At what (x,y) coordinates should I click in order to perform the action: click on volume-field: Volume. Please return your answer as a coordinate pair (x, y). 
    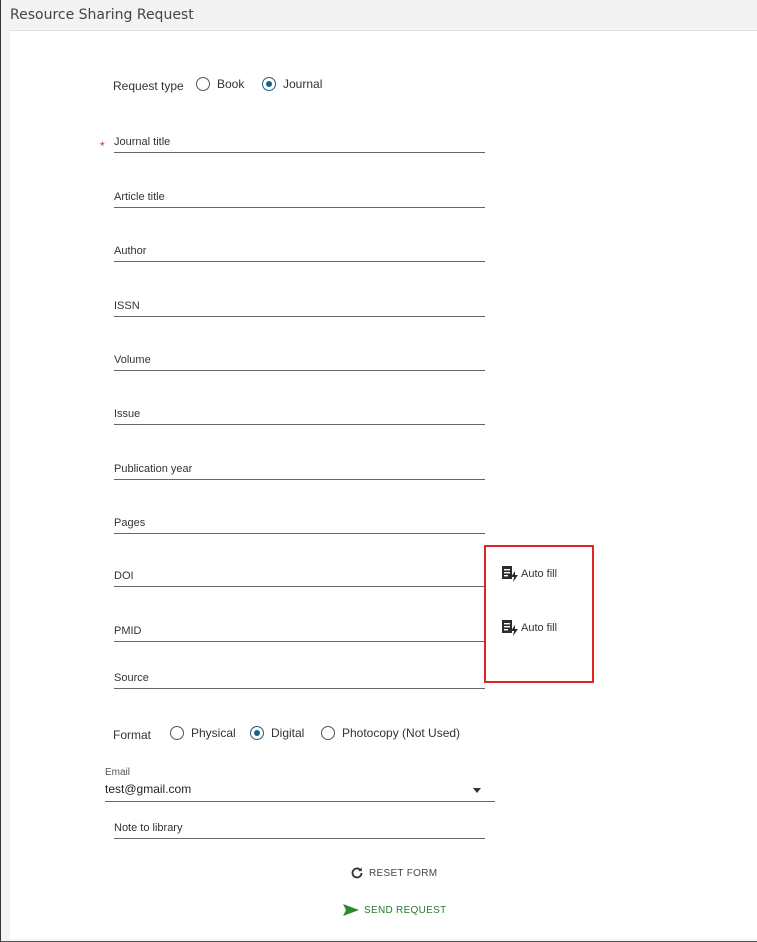
    Looking at the image, I should click on (299, 360).